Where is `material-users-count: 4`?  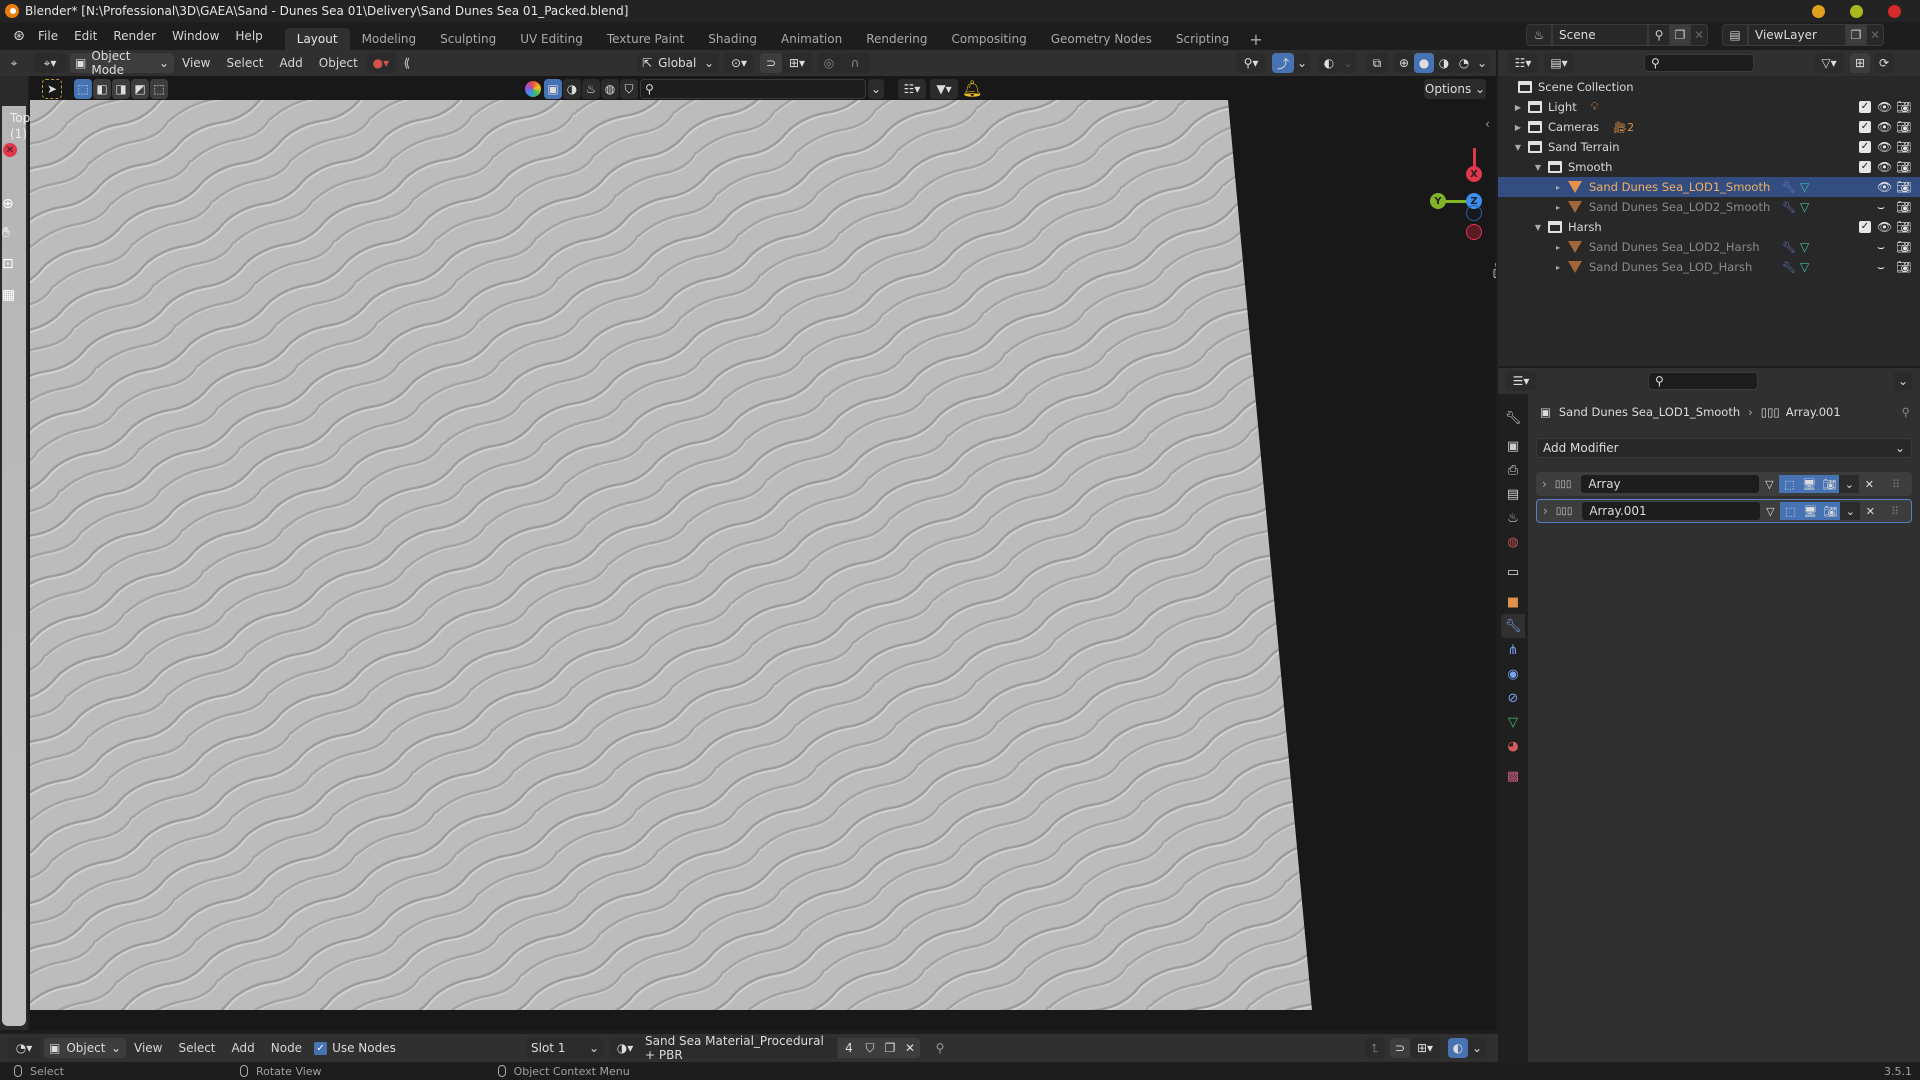 material-users-count: 4 is located at coordinates (849, 1048).